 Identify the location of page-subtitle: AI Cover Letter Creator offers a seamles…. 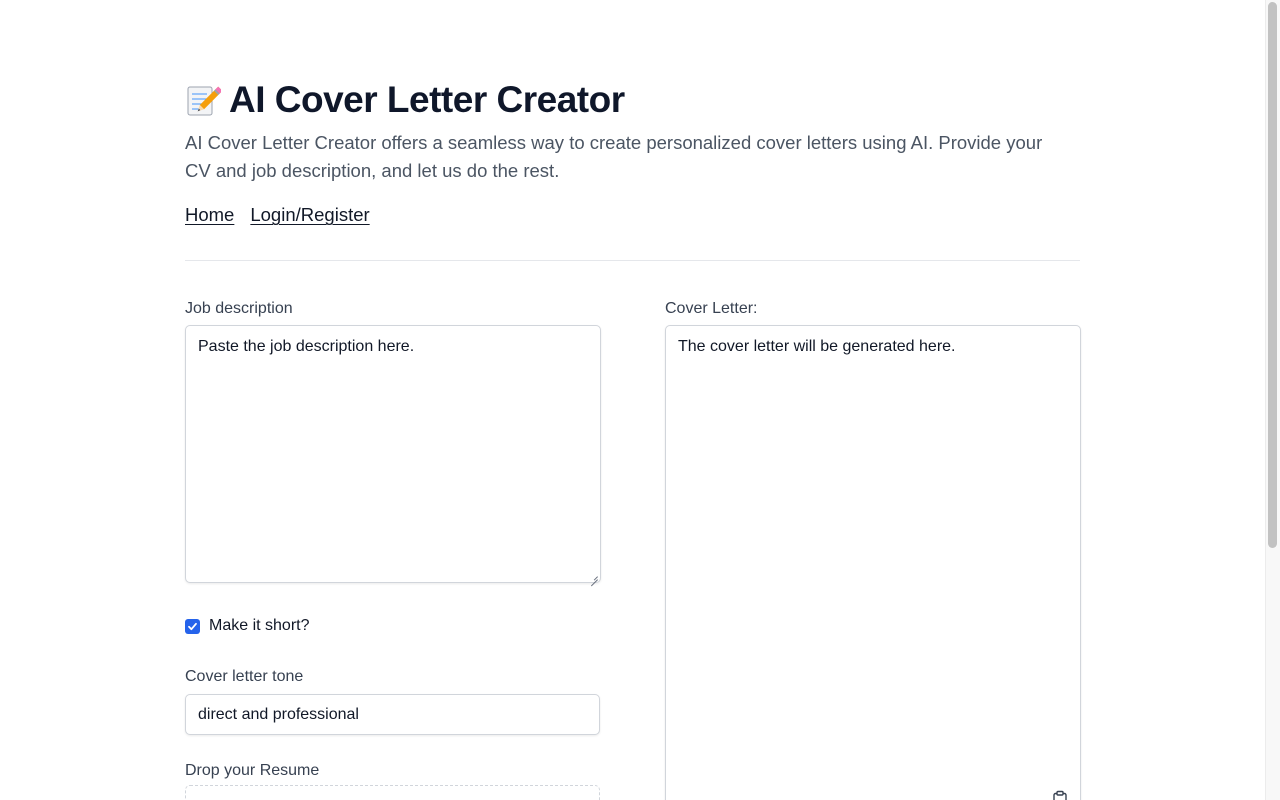
(614, 156).